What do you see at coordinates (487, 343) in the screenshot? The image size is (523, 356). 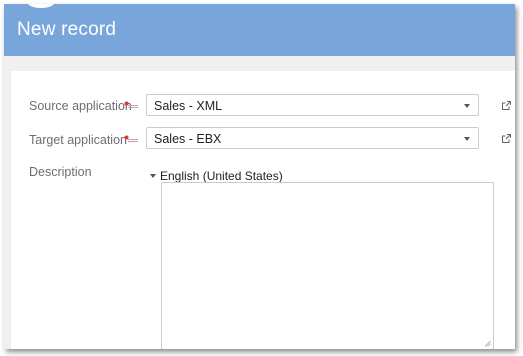 I see `resize-grip-icon` at bounding box center [487, 343].